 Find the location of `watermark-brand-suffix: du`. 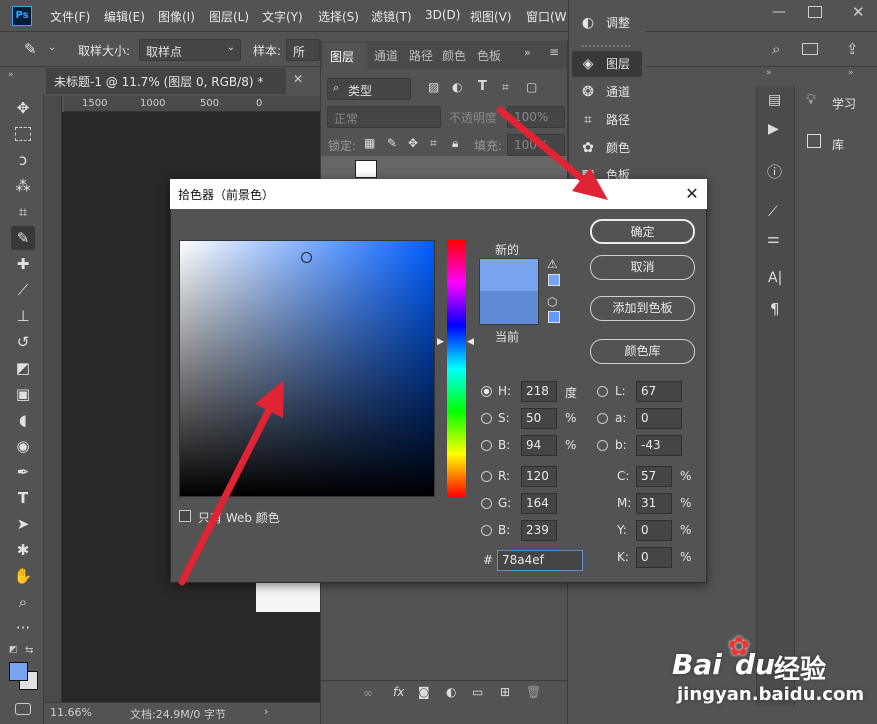

watermark-brand-suffix: du is located at coordinates (755, 664).